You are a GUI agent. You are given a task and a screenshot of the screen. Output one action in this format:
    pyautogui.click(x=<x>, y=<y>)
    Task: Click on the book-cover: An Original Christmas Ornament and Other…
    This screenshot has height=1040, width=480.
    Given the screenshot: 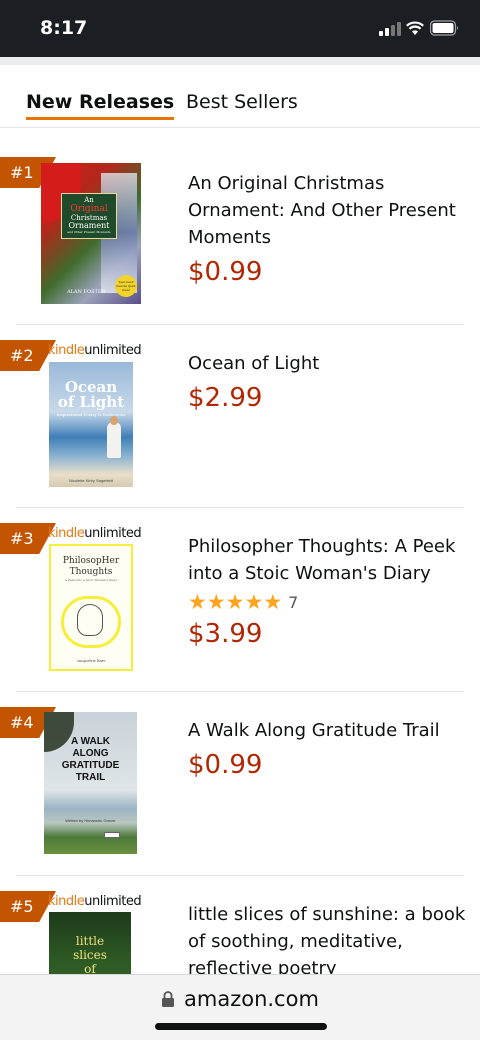 What is the action you would take?
    pyautogui.click(x=91, y=233)
    